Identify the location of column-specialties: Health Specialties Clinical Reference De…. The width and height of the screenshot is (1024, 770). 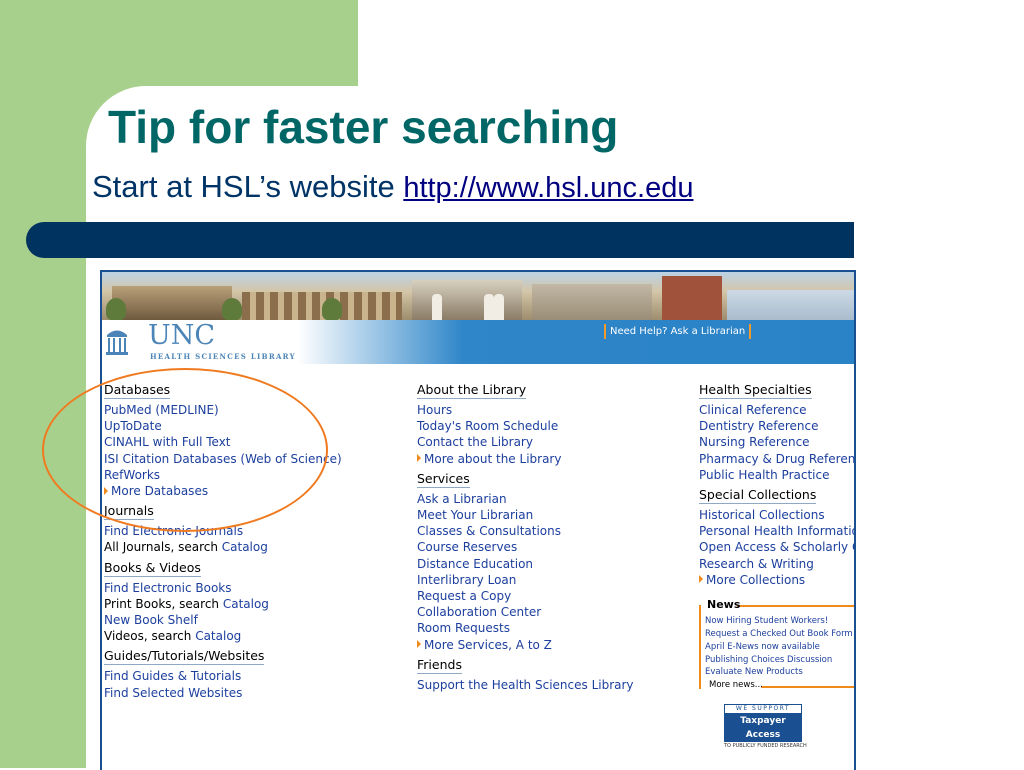
(776, 485).